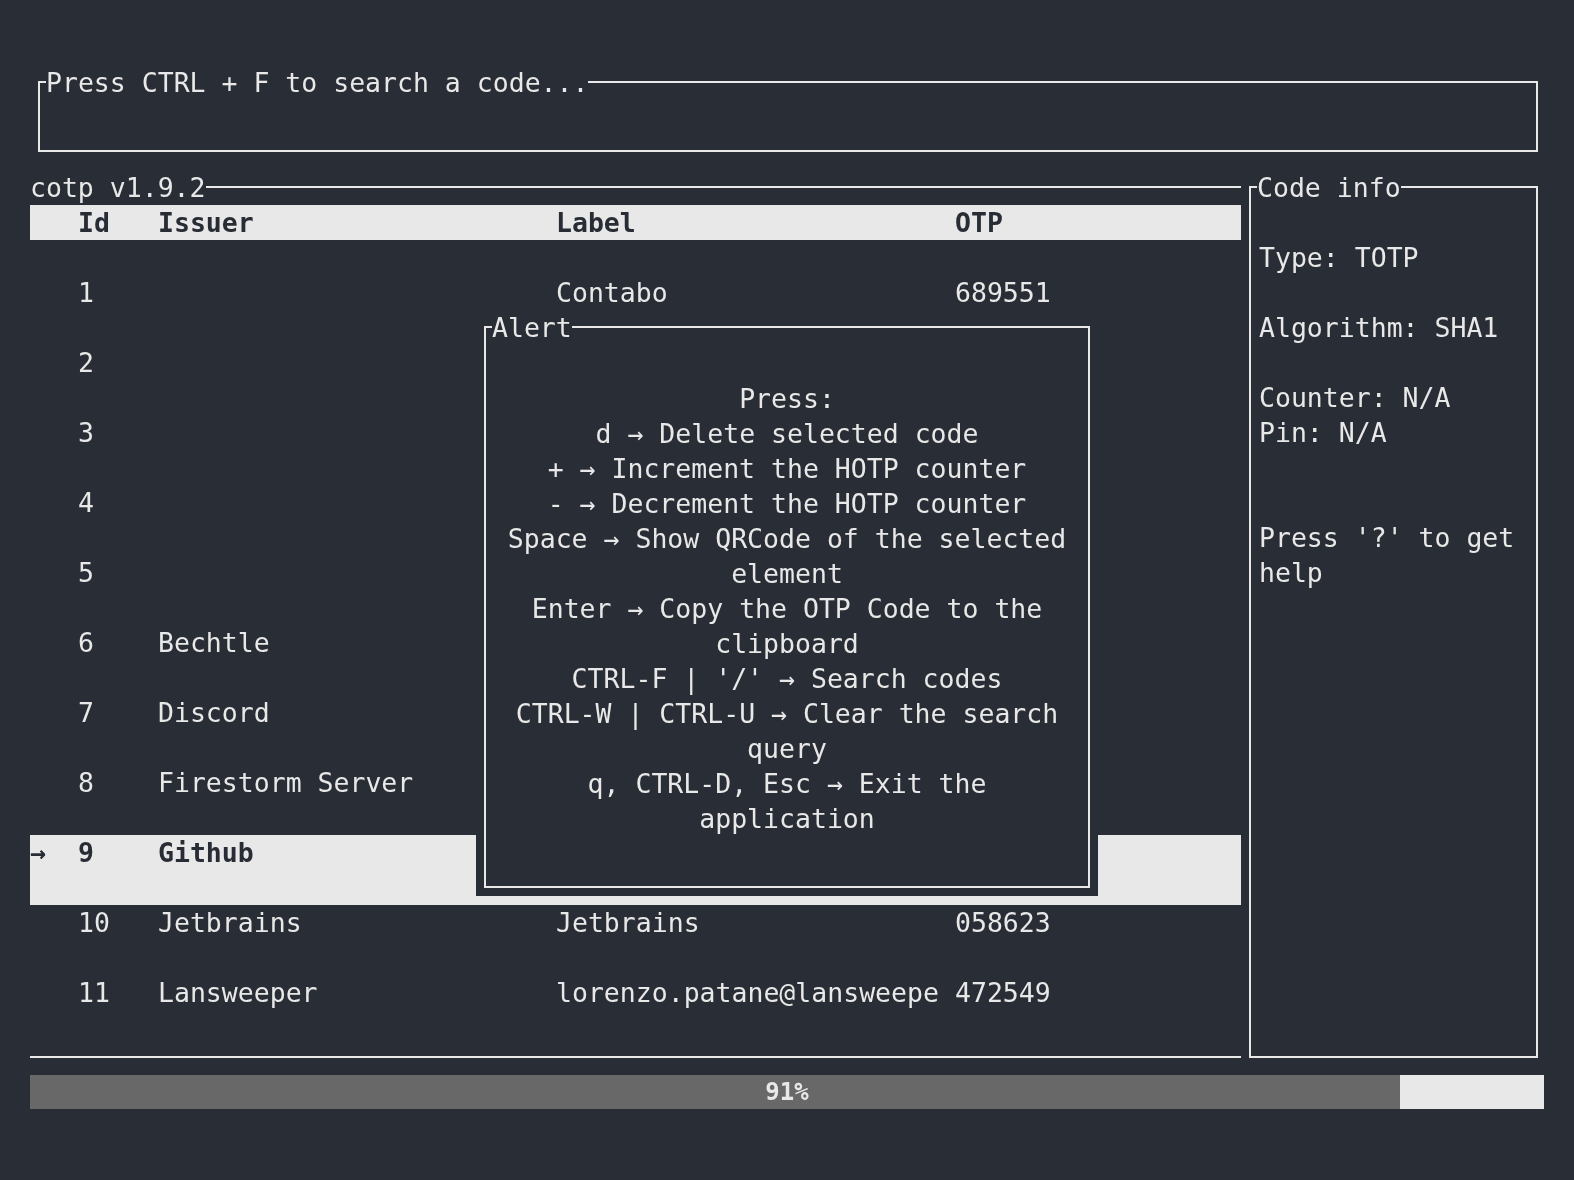 The width and height of the screenshot is (1574, 1180). Describe the element at coordinates (118, 188) in the screenshot. I see `app-title: cotp v1.9.2` at that location.